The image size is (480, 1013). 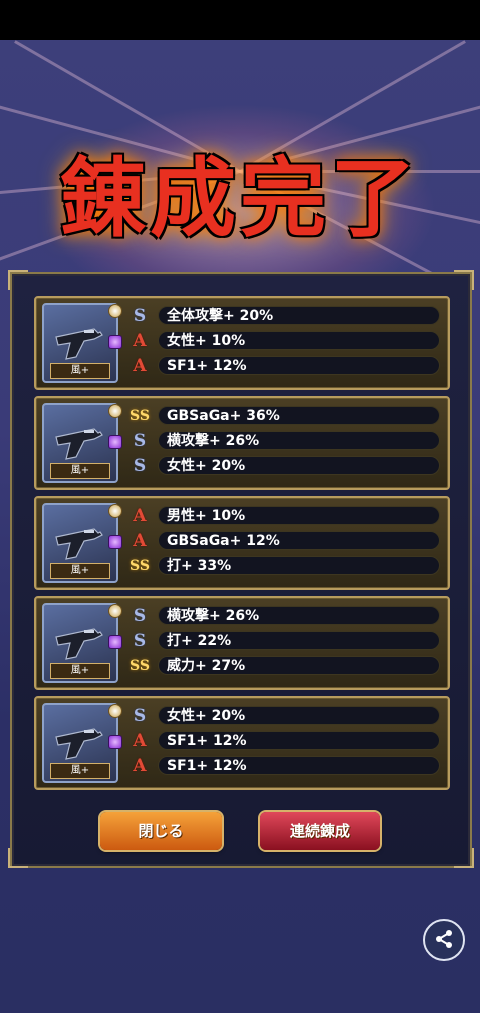 I want to click on stat-value: 男性+ 10%, so click(x=299, y=515).